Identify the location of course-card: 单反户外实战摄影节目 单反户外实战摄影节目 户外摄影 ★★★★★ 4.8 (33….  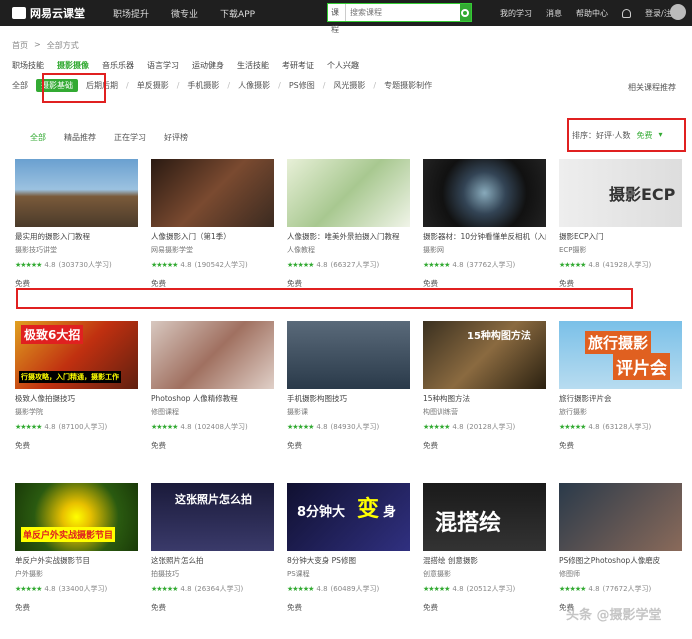
(76, 548).